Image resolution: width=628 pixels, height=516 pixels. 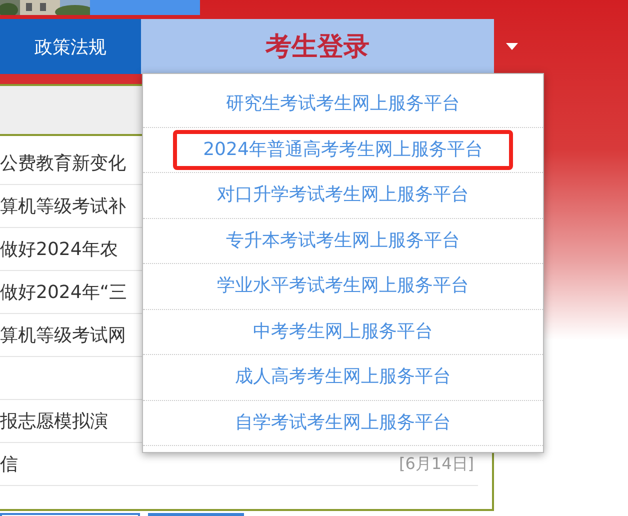 I want to click on news-link: 做好2024年农, so click(x=59, y=249).